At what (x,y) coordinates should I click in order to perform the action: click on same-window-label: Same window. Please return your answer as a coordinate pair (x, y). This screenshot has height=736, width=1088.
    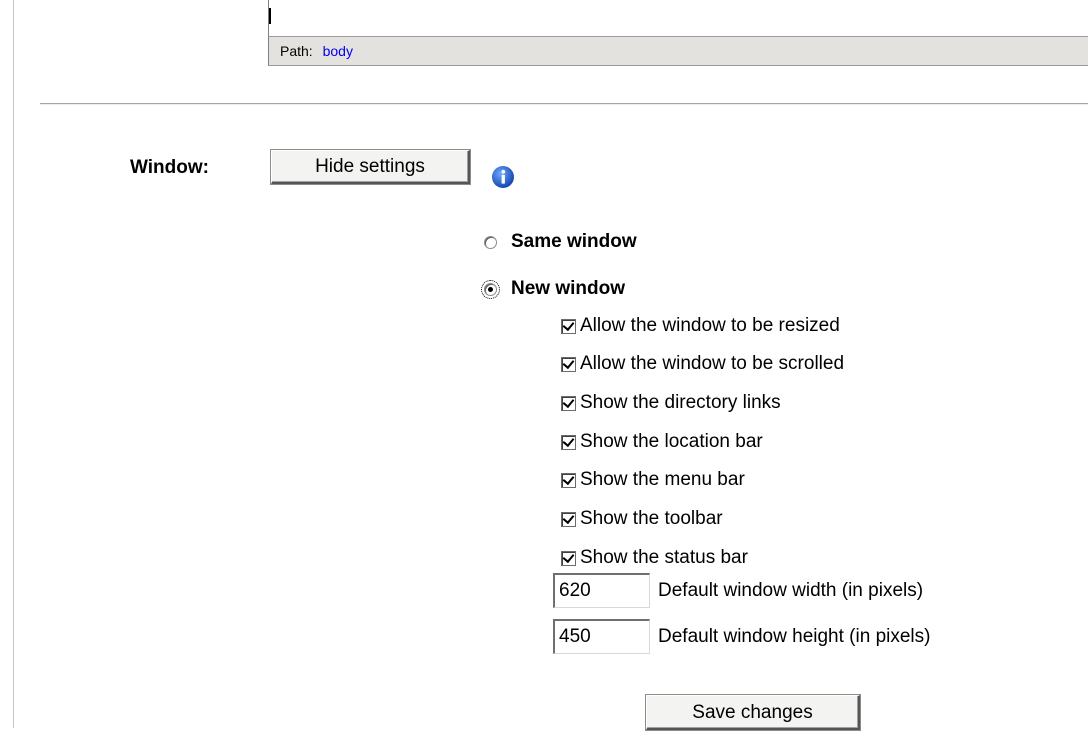
    Looking at the image, I should click on (574, 241).